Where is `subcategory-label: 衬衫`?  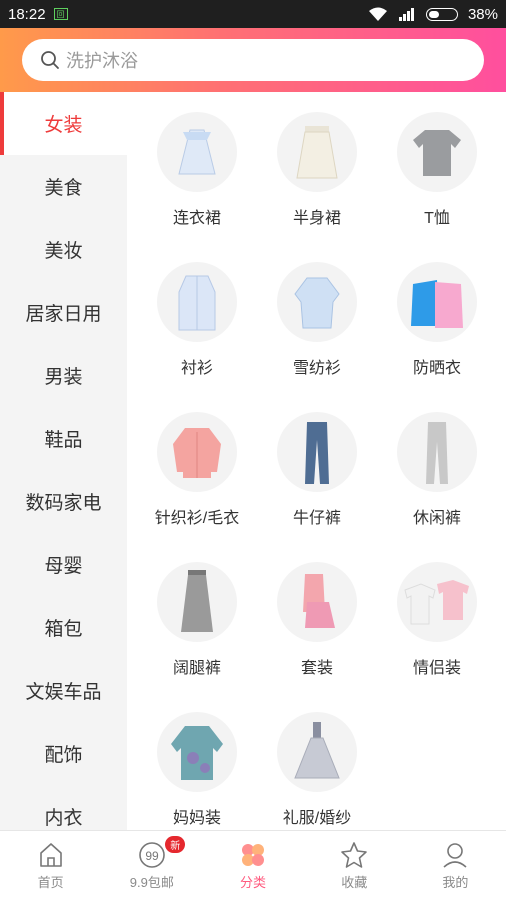
subcategory-label: 衬衫 is located at coordinates (196, 368).